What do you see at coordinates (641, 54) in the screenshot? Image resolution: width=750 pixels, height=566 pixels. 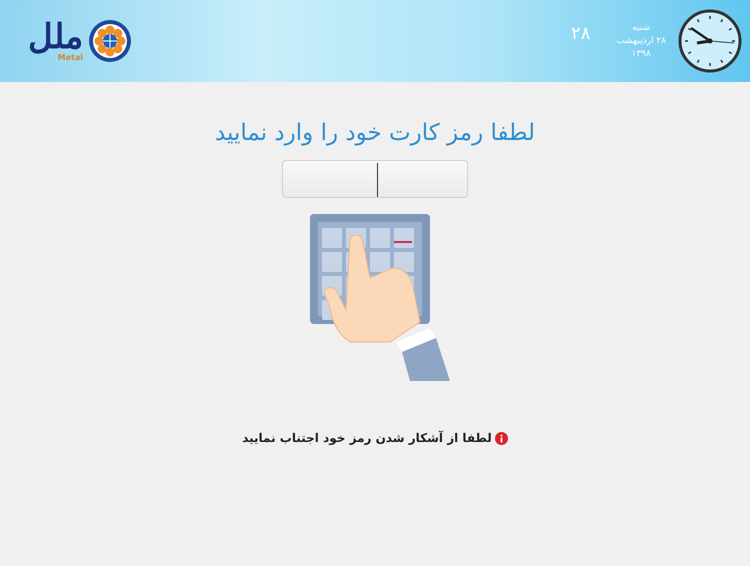 I see `year-text: ۱۳۹۸` at bounding box center [641, 54].